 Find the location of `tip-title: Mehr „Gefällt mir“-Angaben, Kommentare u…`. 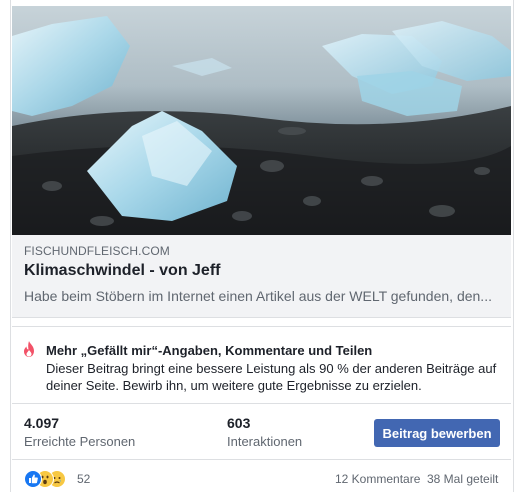

tip-title: Mehr „Gefällt mir“-Angaben, Kommentare u… is located at coordinates (209, 350).